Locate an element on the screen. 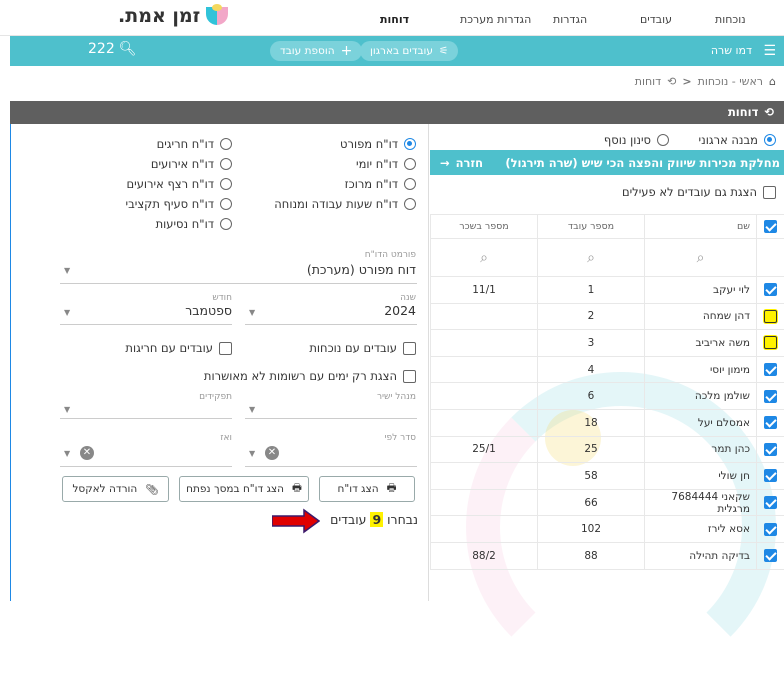 The image size is (784, 682). logo-text: זמן אמת. is located at coordinates (159, 16).